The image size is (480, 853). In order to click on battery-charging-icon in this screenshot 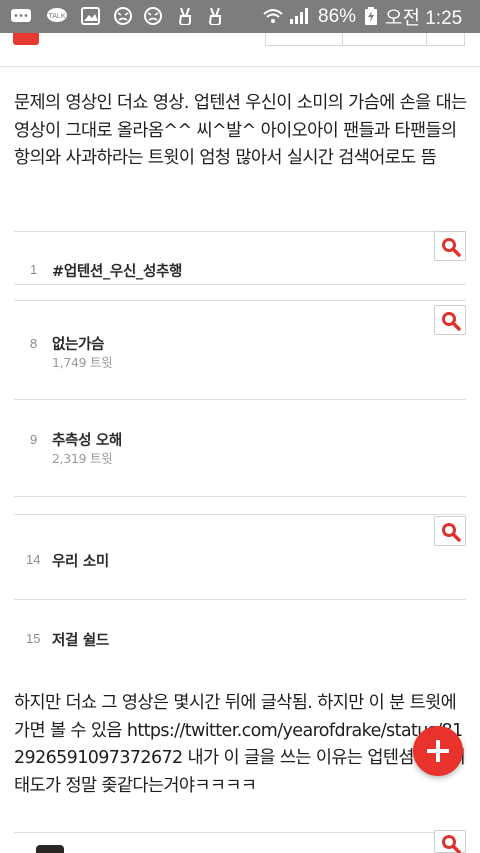, I will do `click(371, 16)`.